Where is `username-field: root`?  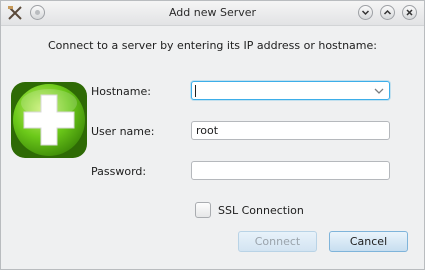 username-field: root is located at coordinates (290, 130).